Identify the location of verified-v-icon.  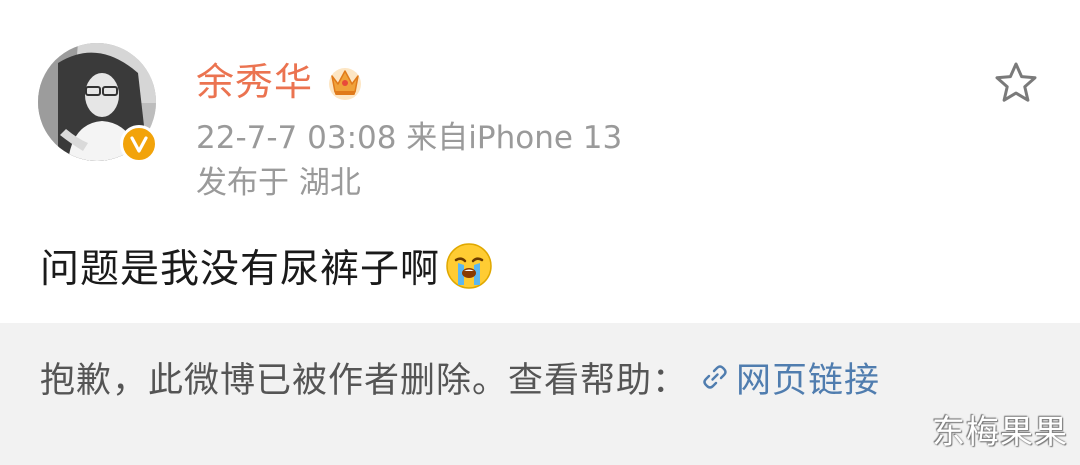
(139, 144).